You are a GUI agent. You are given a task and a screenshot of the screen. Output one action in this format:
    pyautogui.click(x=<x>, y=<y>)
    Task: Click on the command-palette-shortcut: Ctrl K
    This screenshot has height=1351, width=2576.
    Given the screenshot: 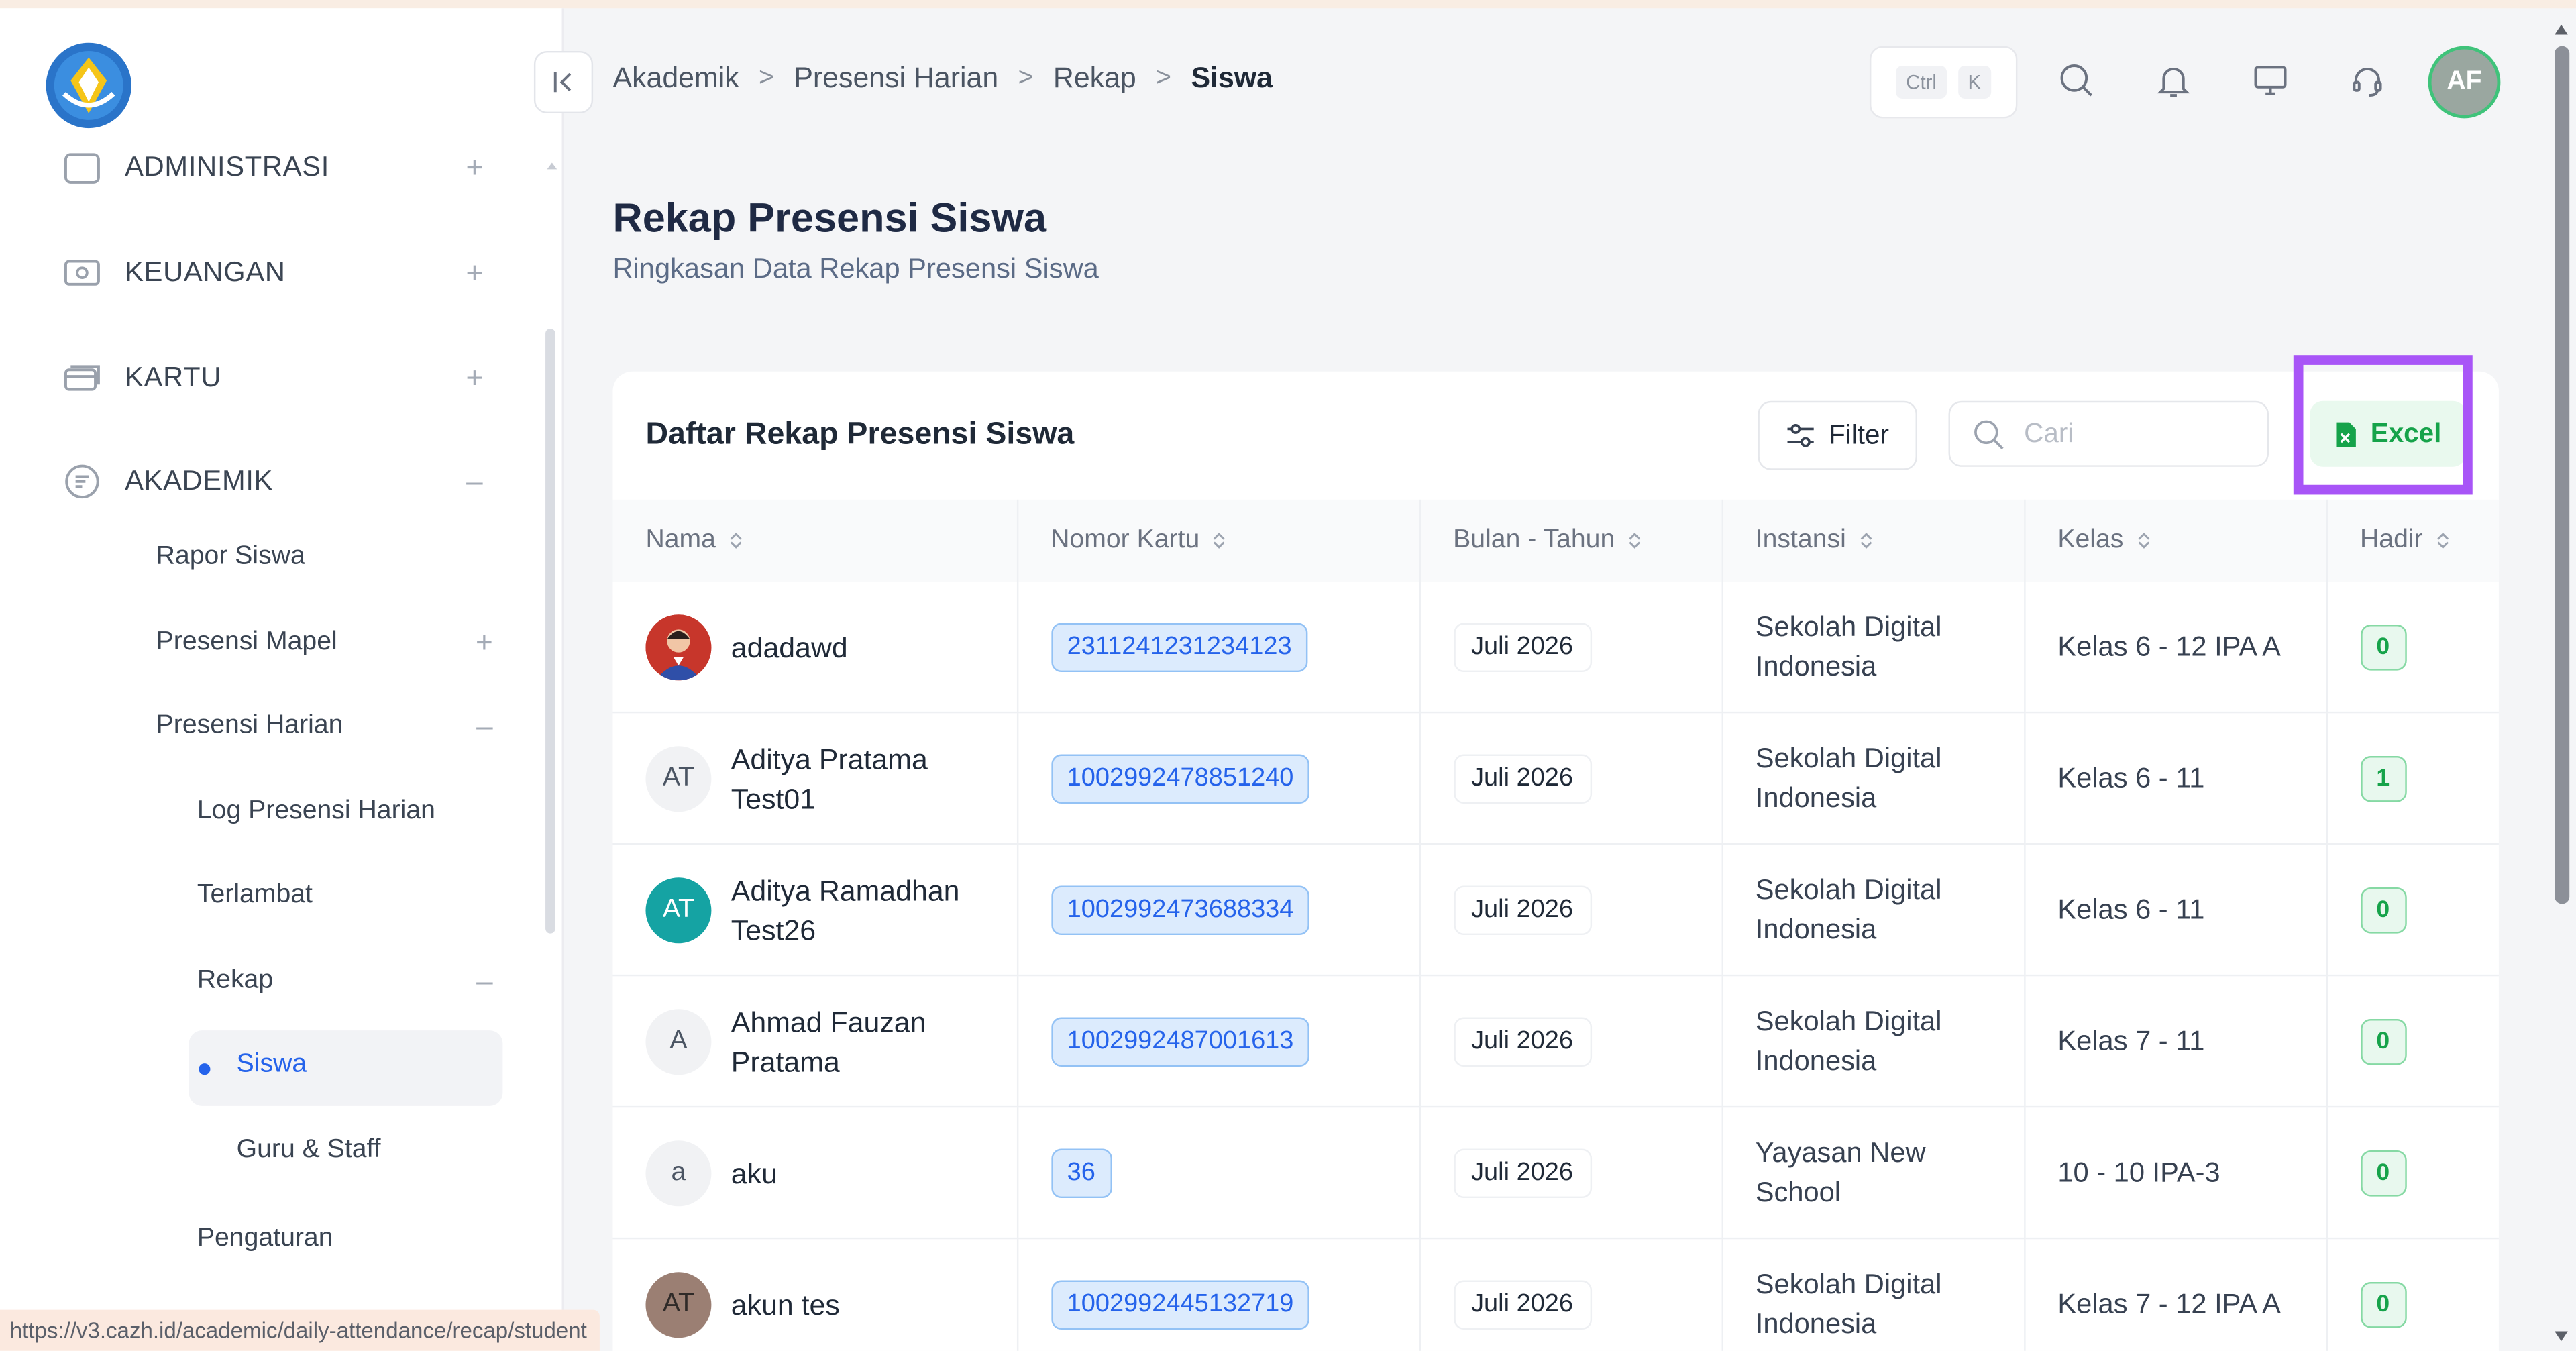 What is the action you would take?
    pyautogui.click(x=1943, y=82)
    